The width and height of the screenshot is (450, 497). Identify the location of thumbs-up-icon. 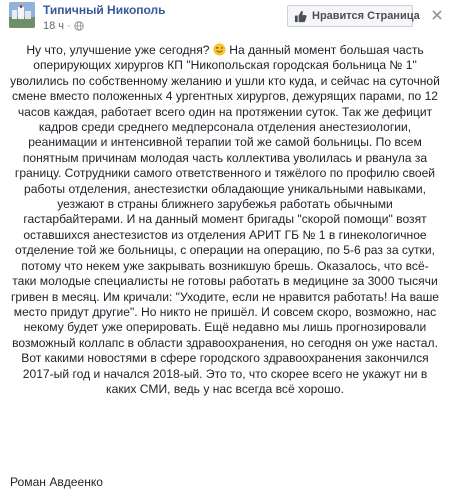
(300, 16).